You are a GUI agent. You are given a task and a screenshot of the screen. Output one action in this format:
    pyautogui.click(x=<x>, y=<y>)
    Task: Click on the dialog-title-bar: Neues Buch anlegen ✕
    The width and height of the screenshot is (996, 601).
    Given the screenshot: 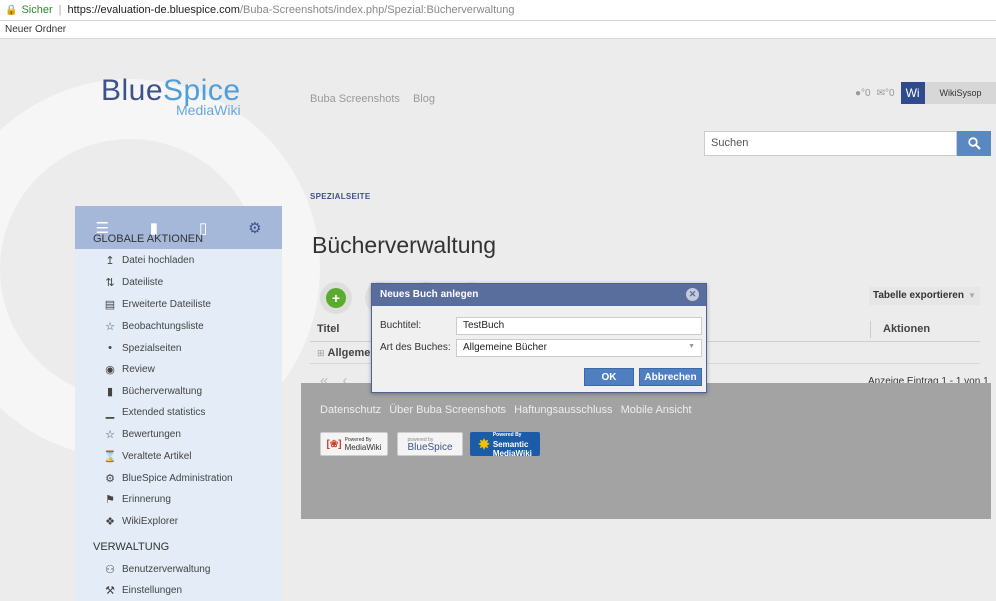 What is the action you would take?
    pyautogui.click(x=539, y=295)
    